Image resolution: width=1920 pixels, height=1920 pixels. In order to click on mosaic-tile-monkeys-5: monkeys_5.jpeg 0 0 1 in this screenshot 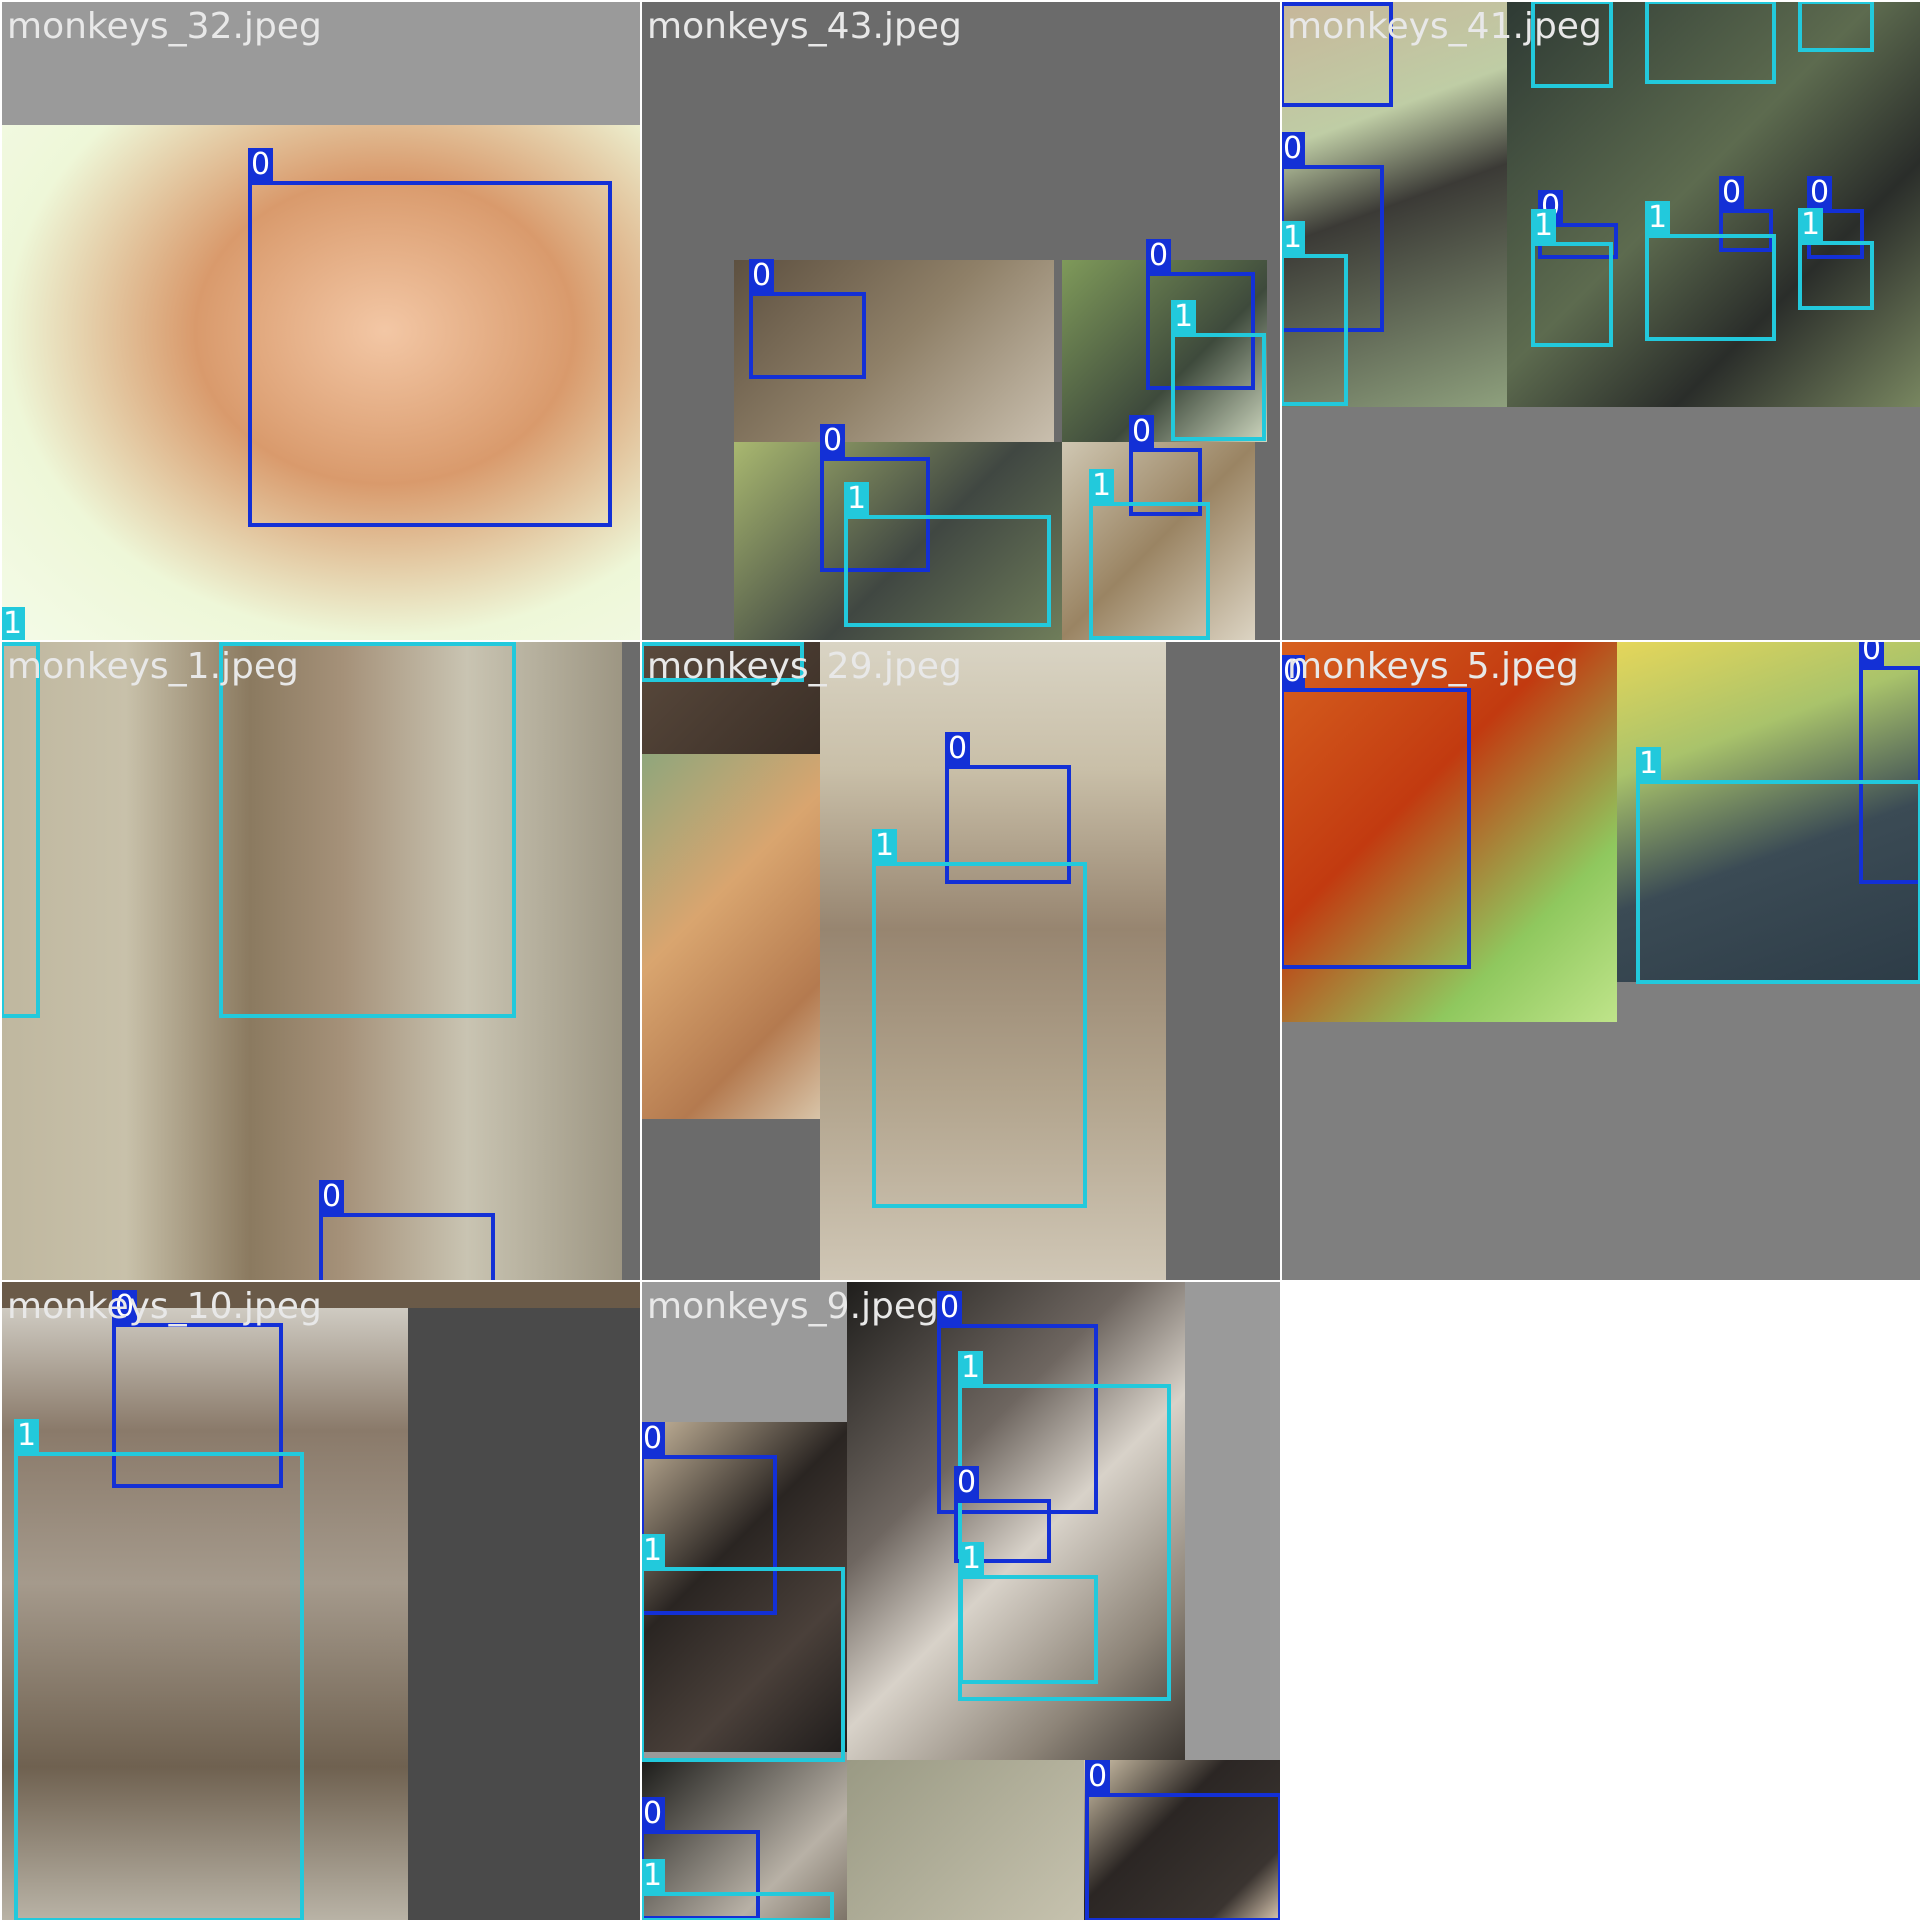, I will do `click(1601, 961)`.